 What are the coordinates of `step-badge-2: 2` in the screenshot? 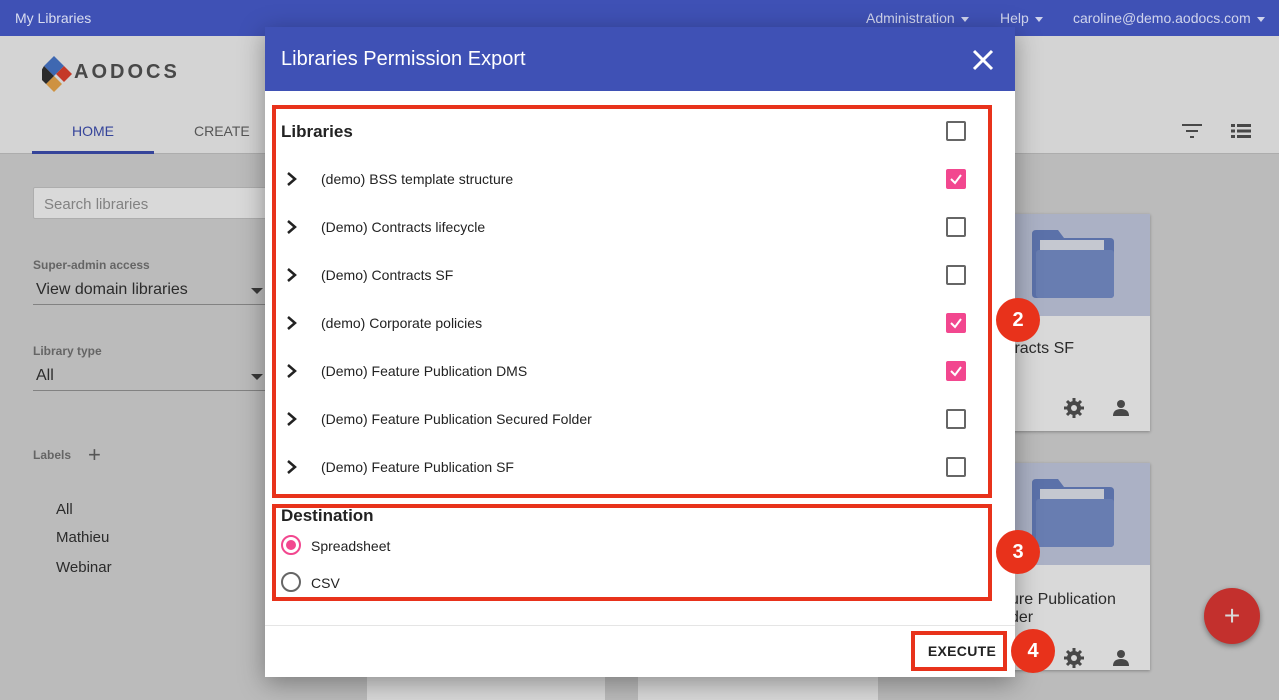 It's located at (1018, 320).